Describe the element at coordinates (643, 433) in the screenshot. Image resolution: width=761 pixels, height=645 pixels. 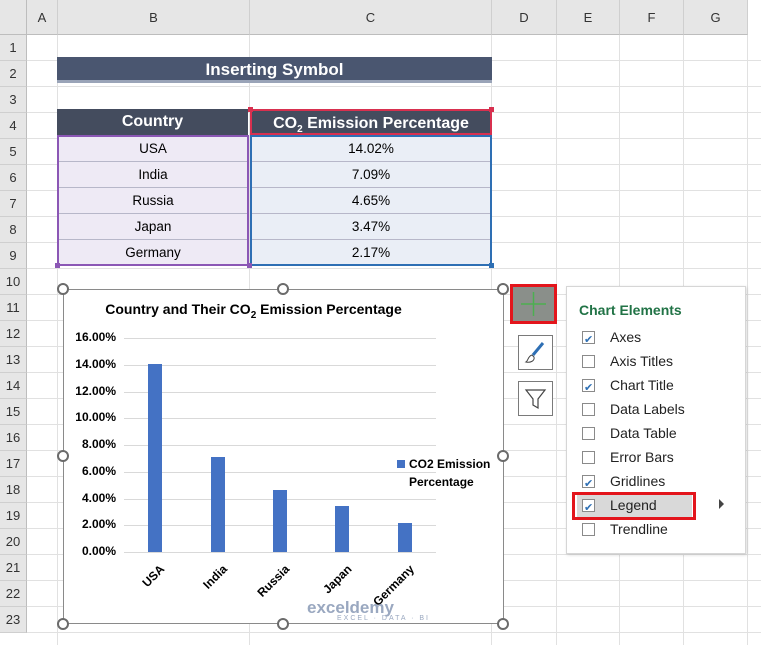
I see `chart-element-label: Data Table` at that location.